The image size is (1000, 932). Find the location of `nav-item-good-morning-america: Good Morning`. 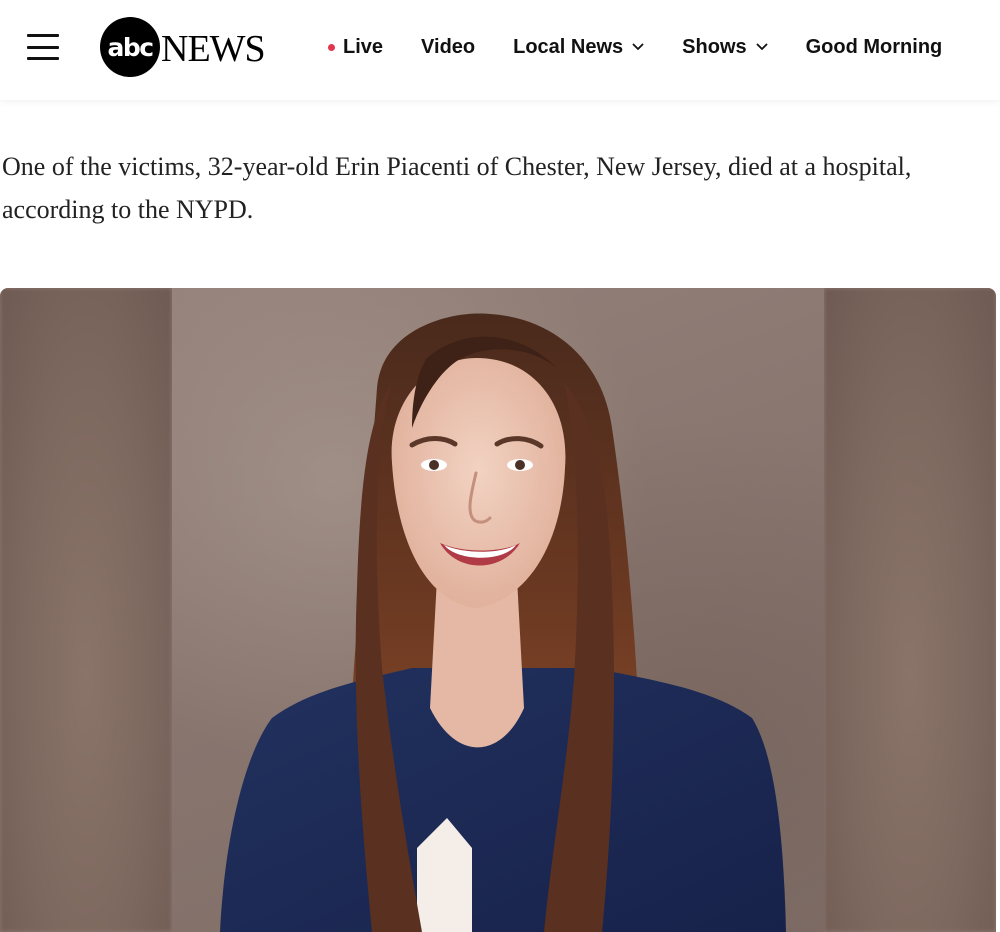

nav-item-good-morning-america: Good Morning is located at coordinates (874, 47).